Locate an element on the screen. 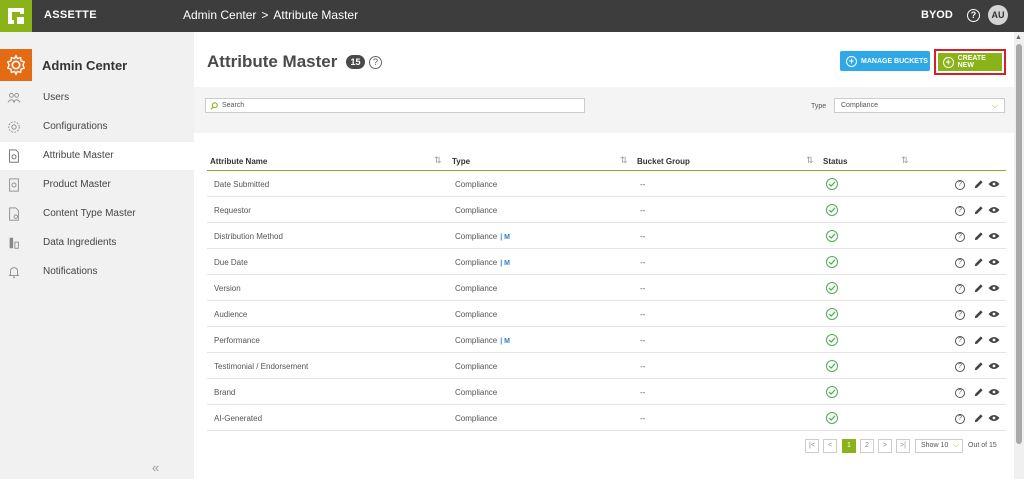 Image resolution: width=1024 pixels, height=479 pixels. attribute-name-cell: Version is located at coordinates (227, 288).